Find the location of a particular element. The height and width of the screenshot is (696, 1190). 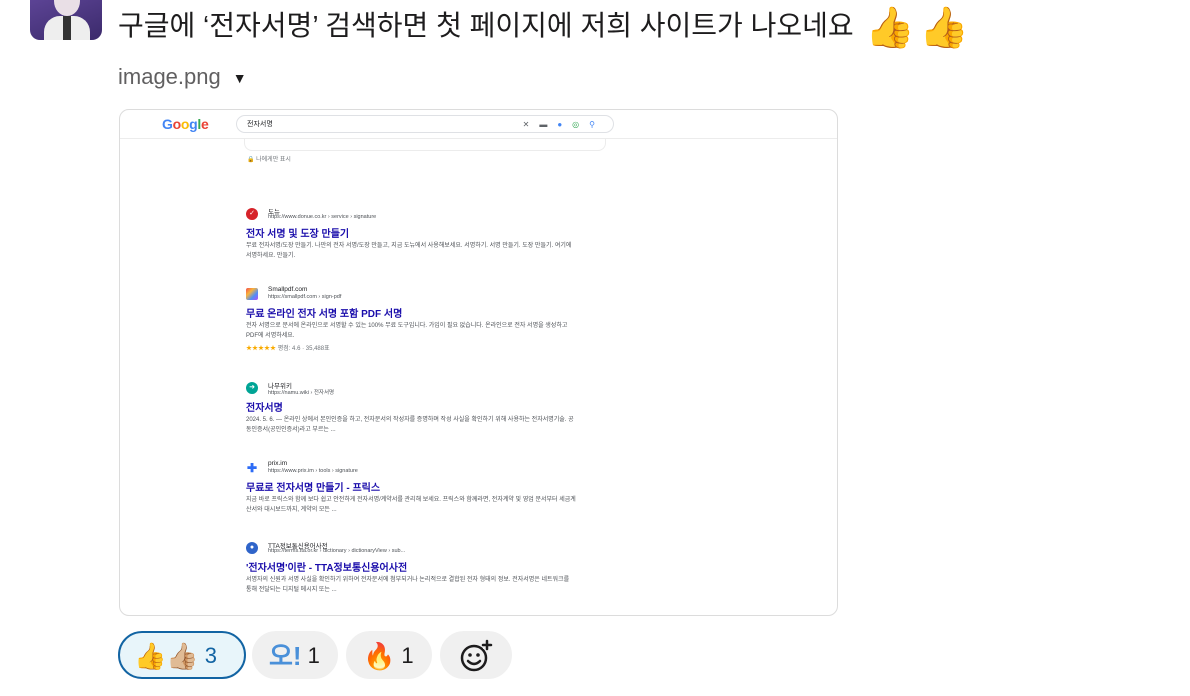

add-reaction-button is located at coordinates (476, 655).